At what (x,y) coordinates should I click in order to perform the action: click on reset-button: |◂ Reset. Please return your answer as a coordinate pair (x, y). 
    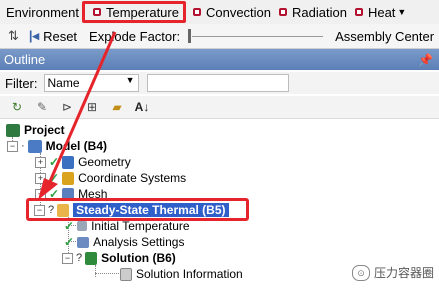
    Looking at the image, I should click on (53, 36).